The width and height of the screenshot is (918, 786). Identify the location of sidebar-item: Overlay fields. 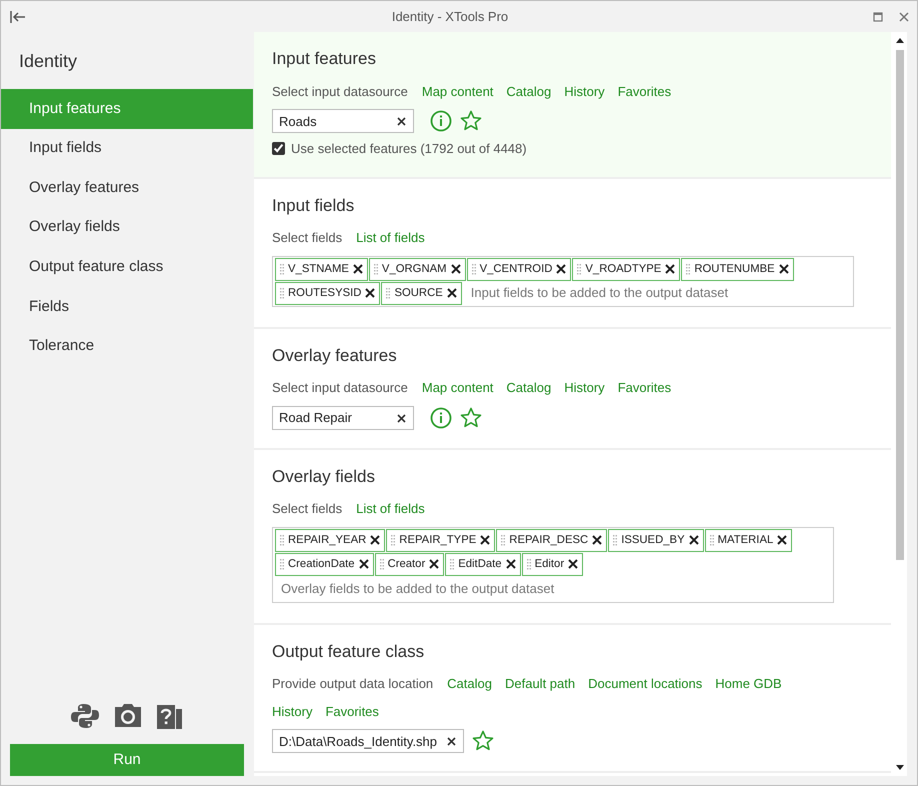
(127, 228).